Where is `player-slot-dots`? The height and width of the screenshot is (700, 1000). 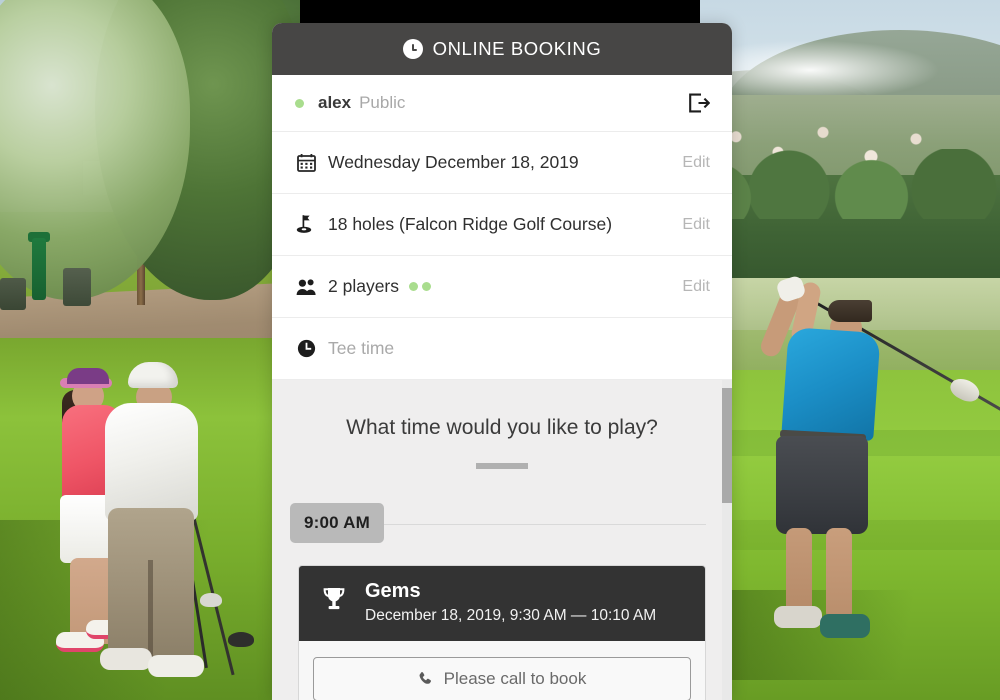
player-slot-dots is located at coordinates (420, 286).